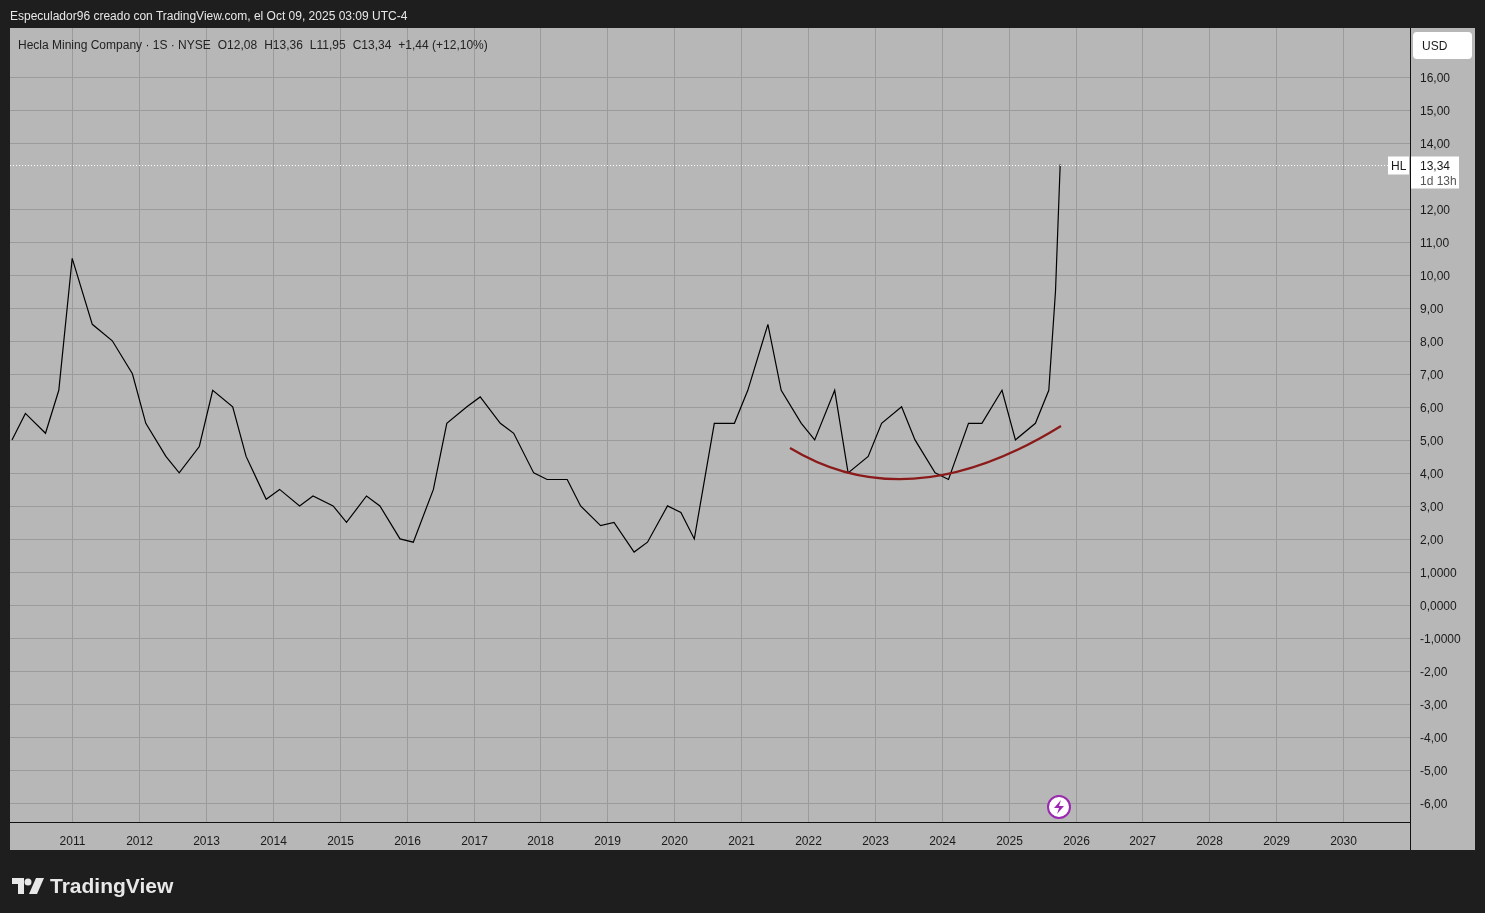 This screenshot has height=913, width=1485. What do you see at coordinates (1435, 143) in the screenshot?
I see `y-axis-label: 14,00` at bounding box center [1435, 143].